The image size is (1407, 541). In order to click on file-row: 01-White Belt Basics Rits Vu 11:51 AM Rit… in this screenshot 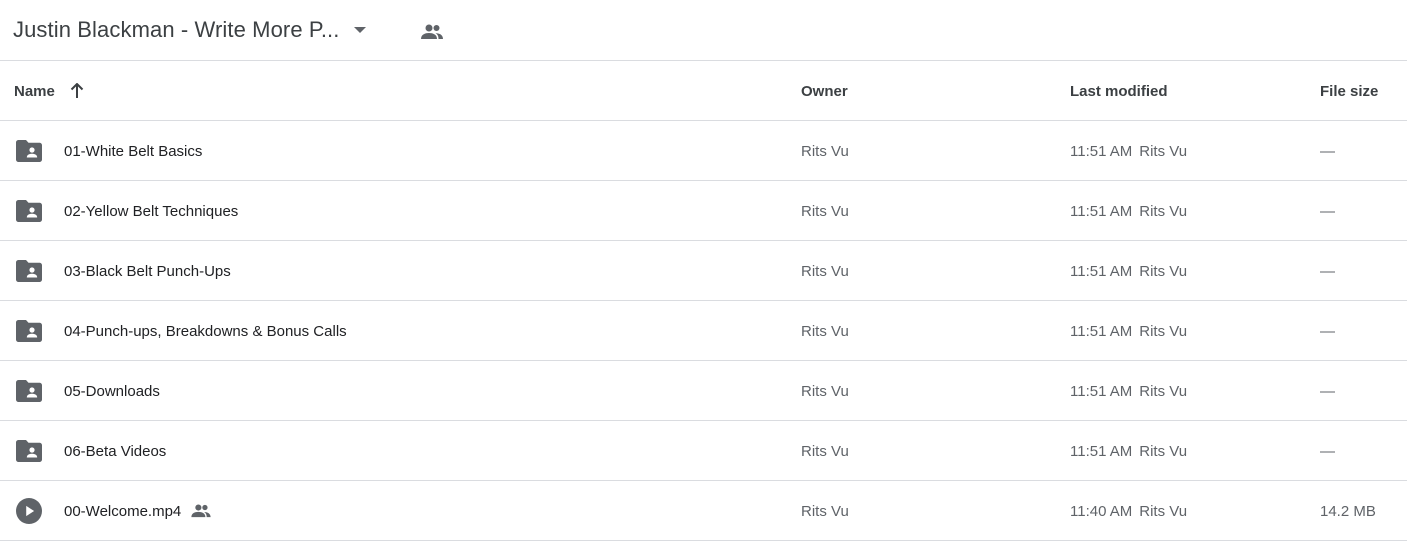, I will do `click(703, 151)`.